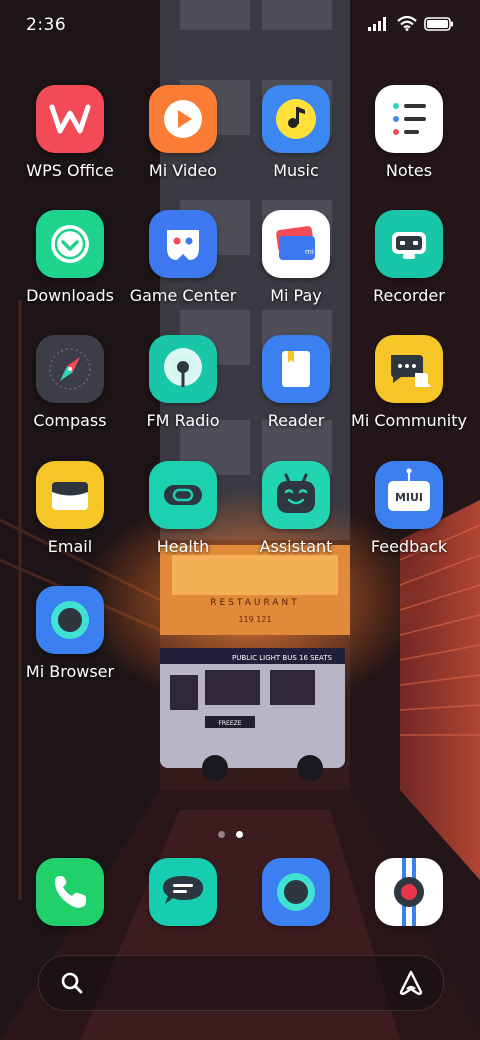  Describe the element at coordinates (183, 244) in the screenshot. I see `game-center-icon` at that location.